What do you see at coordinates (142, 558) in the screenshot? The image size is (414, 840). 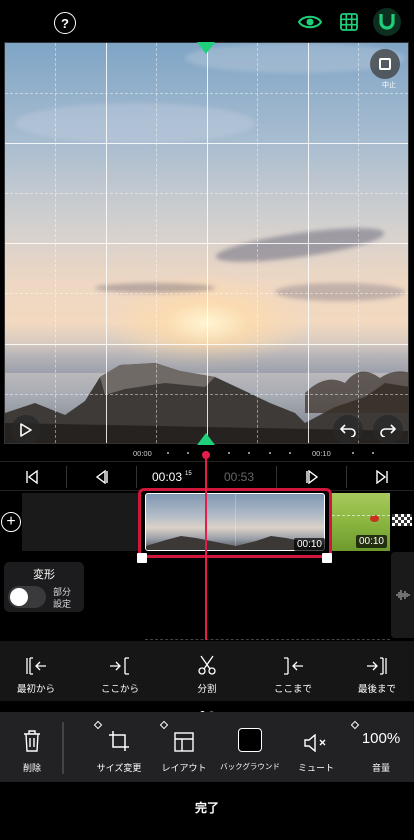 I see `trim-handle-left` at bounding box center [142, 558].